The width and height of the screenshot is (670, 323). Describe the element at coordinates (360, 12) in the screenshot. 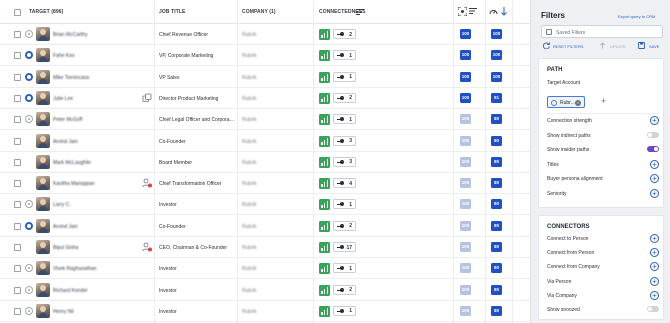

I see `sort-lines-icon` at that location.